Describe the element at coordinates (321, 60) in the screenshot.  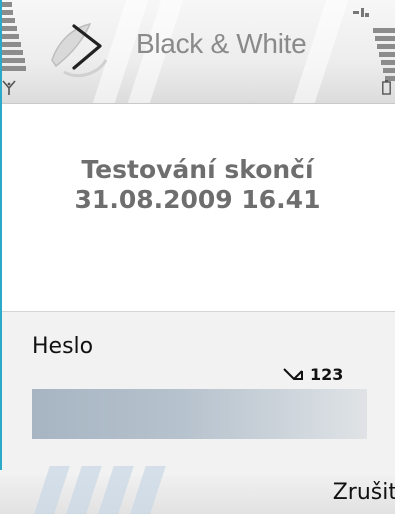
I see `background-stripe` at that location.